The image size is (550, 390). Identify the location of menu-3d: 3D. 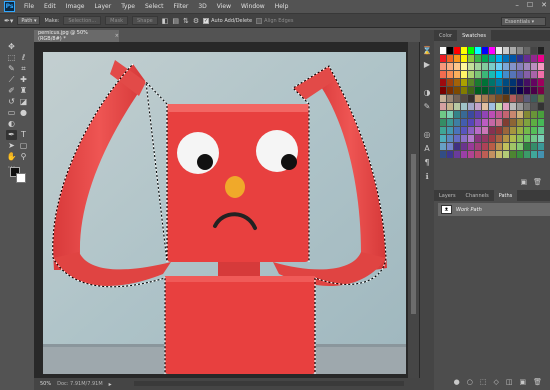
(202, 6).